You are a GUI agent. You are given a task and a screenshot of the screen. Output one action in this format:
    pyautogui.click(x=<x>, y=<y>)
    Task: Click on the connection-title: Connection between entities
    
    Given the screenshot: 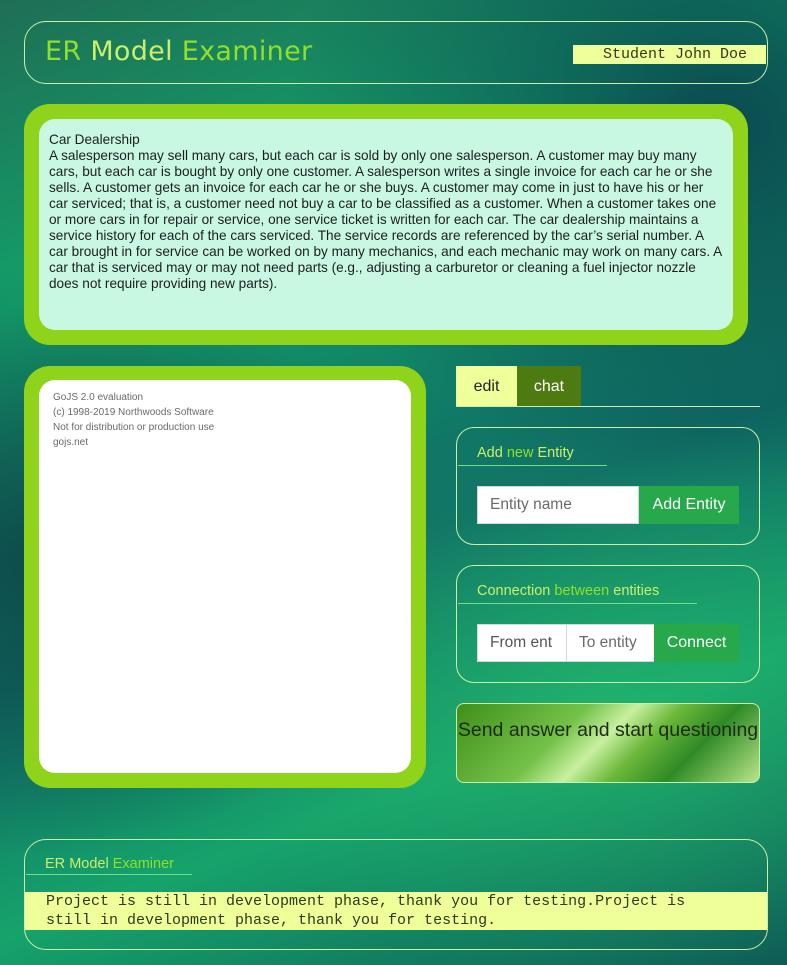 What is the action you would take?
    pyautogui.click(x=568, y=591)
    